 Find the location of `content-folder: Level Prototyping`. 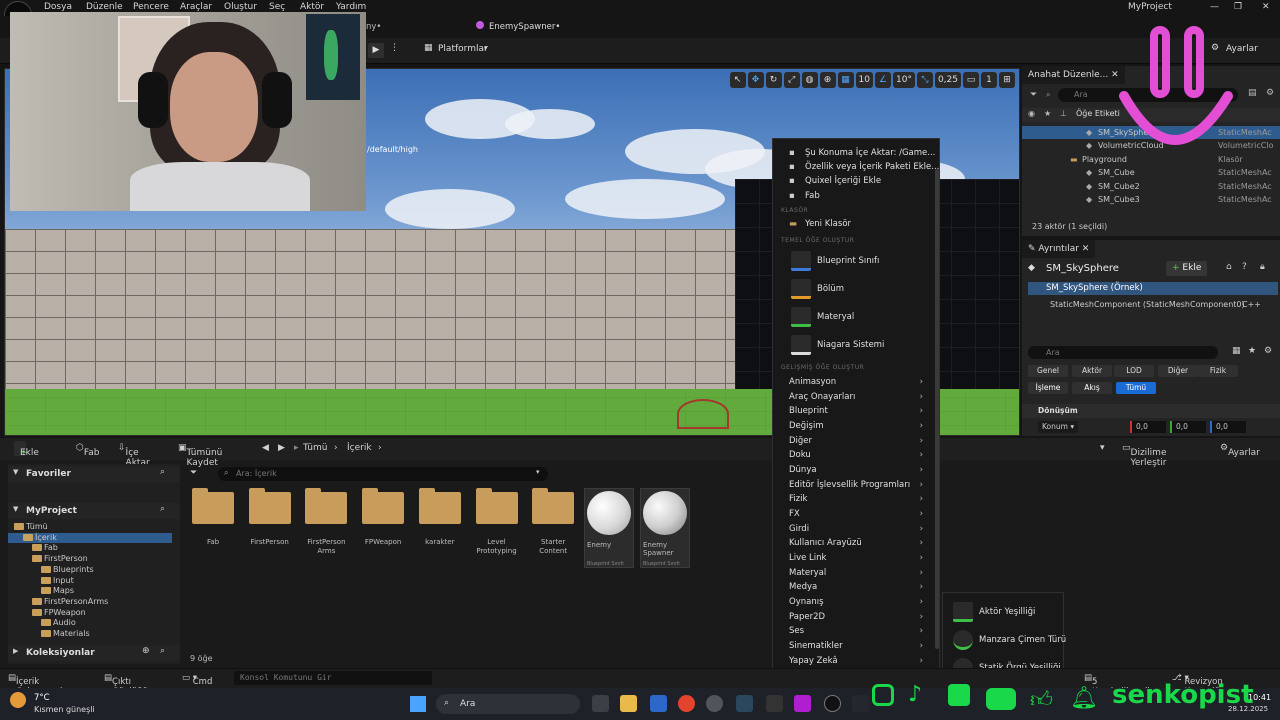

content-folder: Level Prototyping is located at coordinates (497, 528).